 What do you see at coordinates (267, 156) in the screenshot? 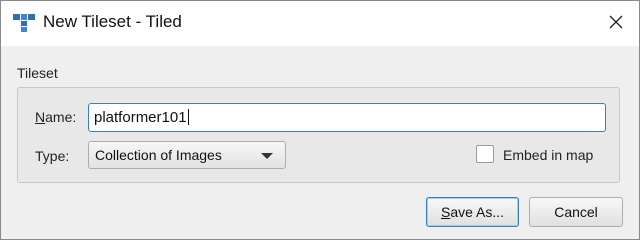
I see `chevron-down-icon` at bounding box center [267, 156].